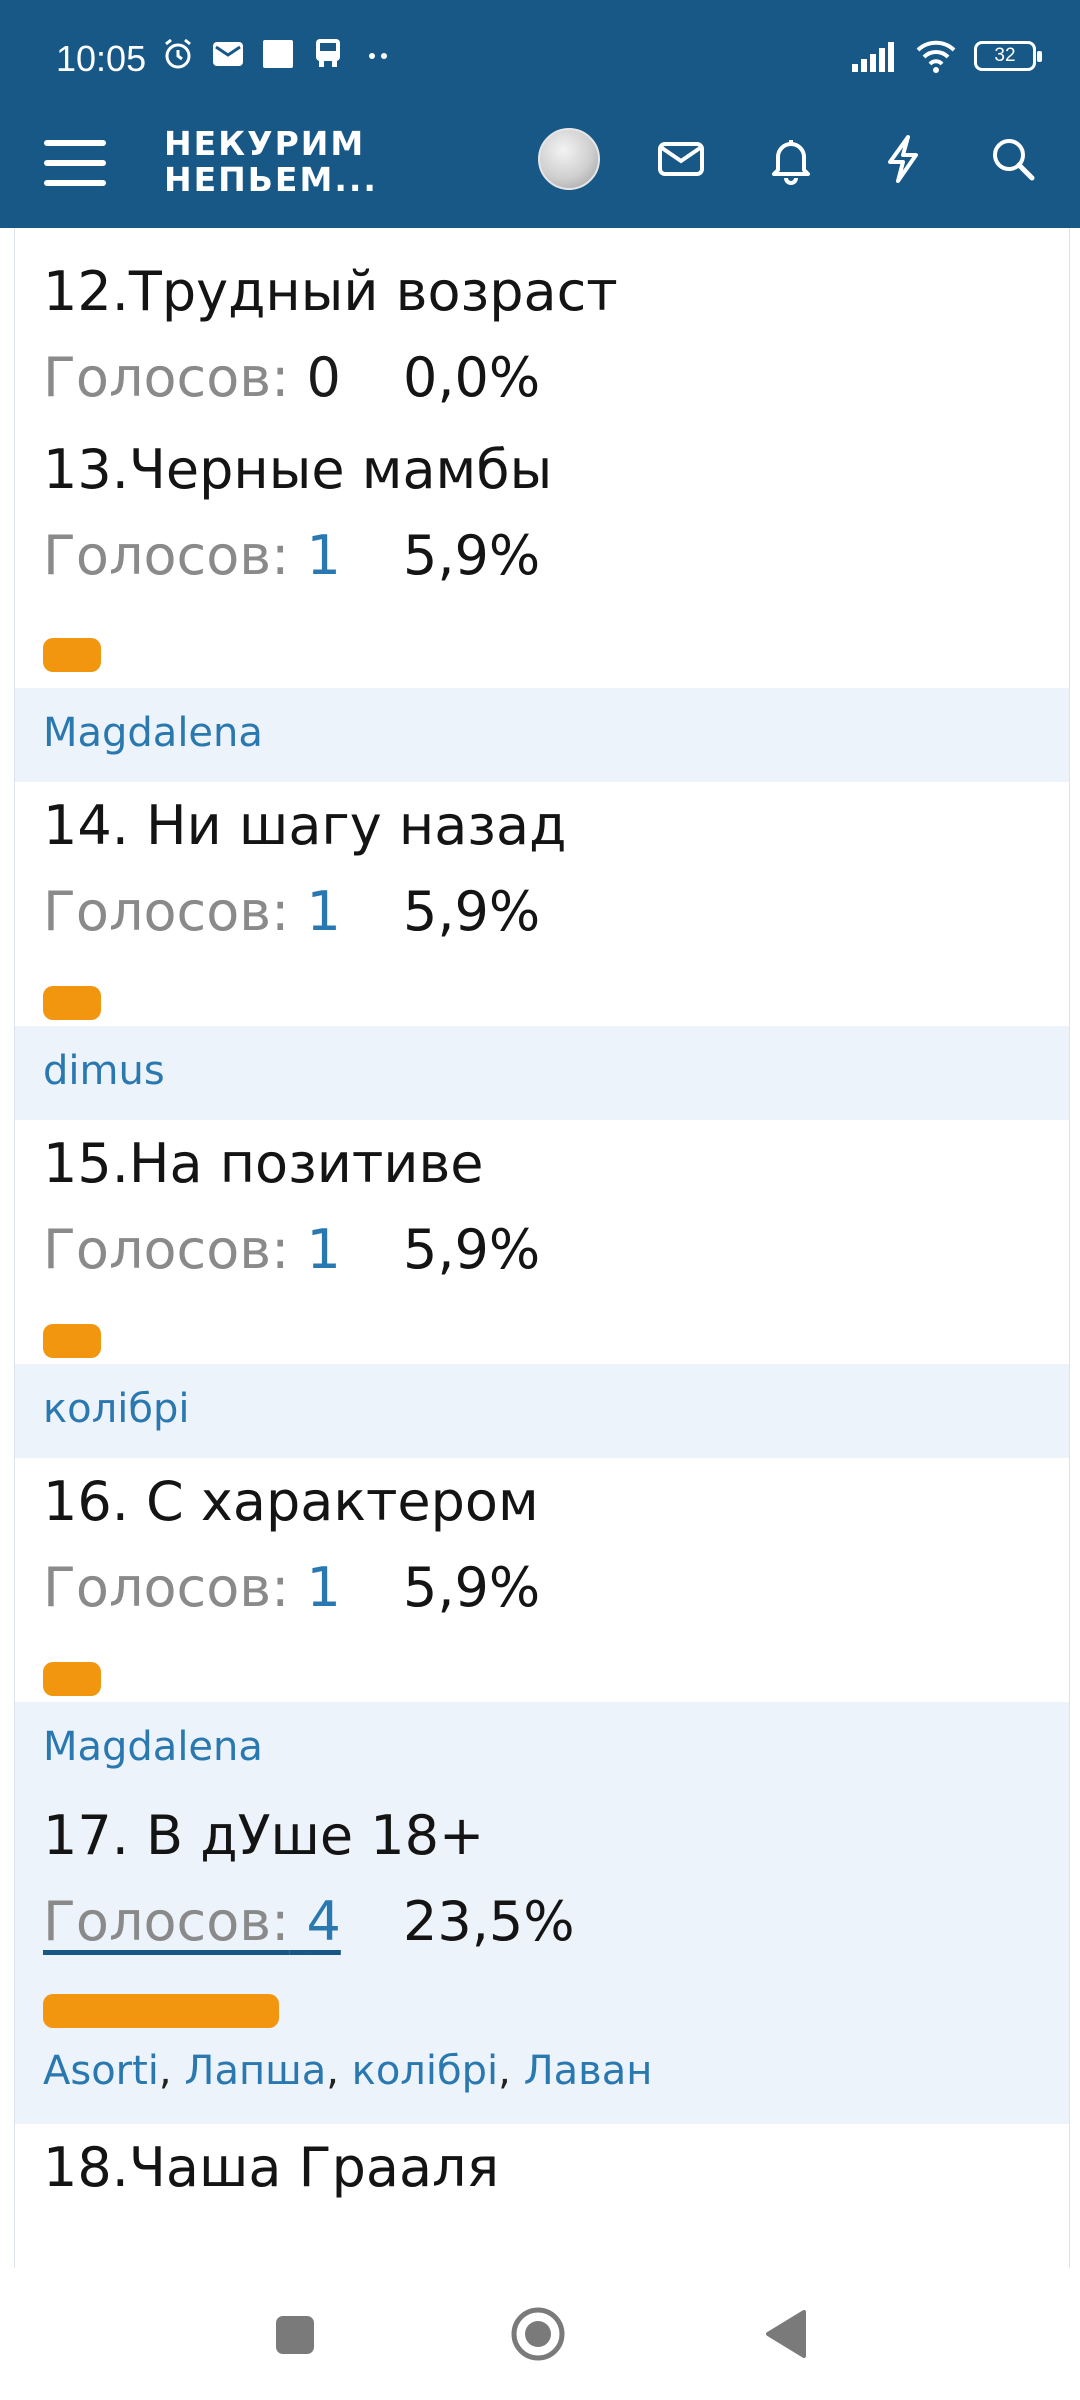 This screenshot has width=1080, height=2400. What do you see at coordinates (542, 904) in the screenshot?
I see `poll-option: 14. Ни шагу назад Голосов: 1 5,9%` at bounding box center [542, 904].